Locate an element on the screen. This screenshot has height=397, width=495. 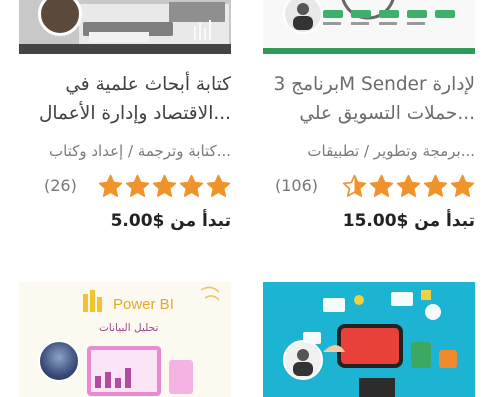
gig-rating: (26) is located at coordinates (125, 186).